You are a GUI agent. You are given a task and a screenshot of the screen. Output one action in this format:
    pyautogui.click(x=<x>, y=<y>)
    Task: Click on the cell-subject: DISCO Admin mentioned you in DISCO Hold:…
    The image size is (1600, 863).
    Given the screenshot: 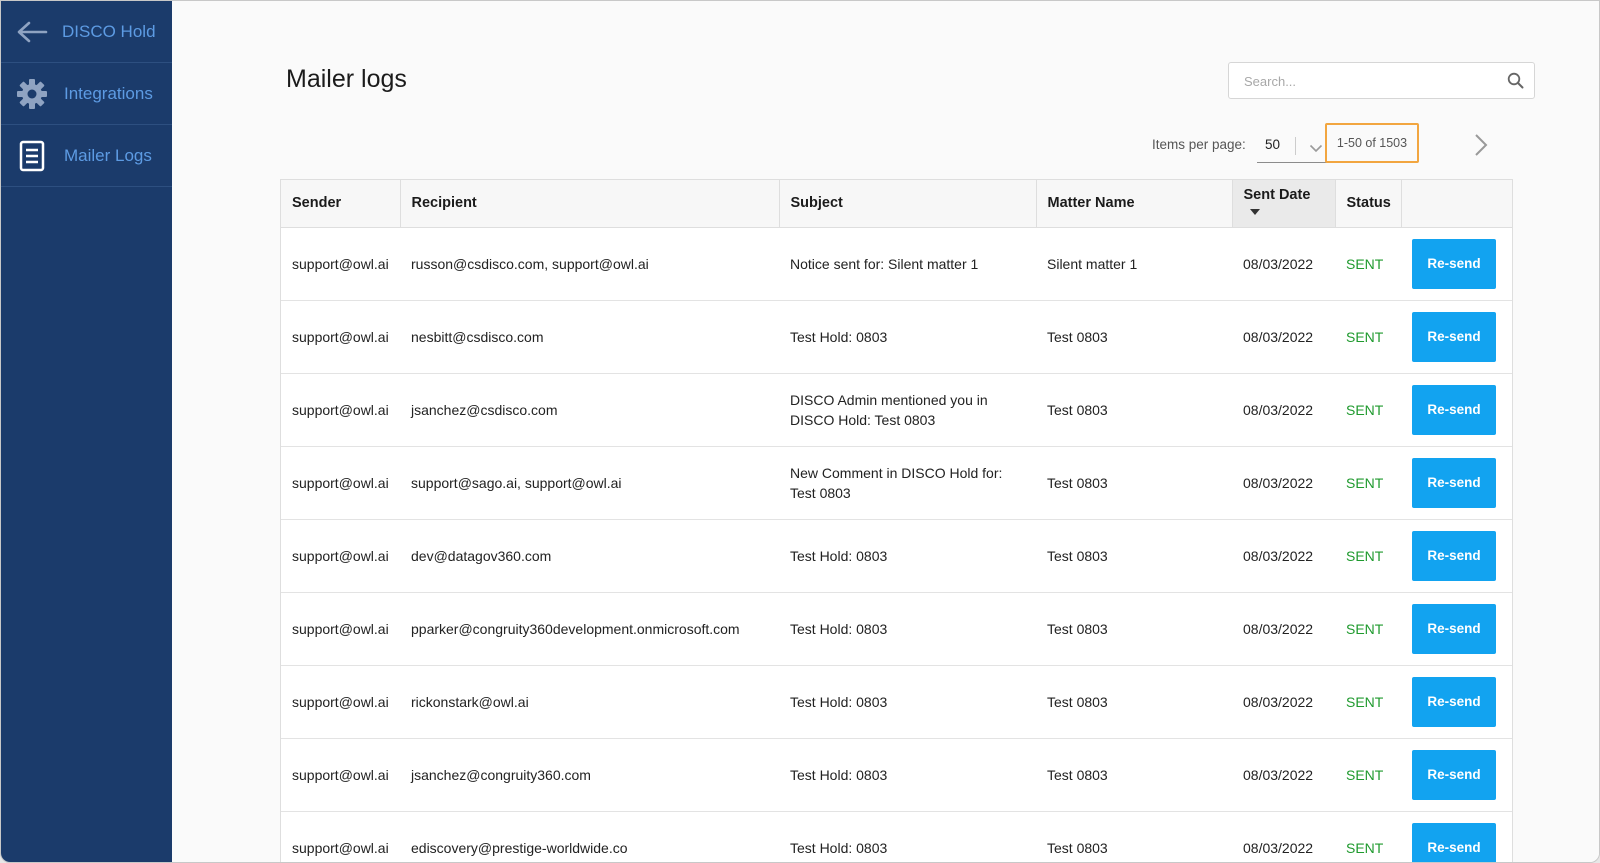 What is the action you would take?
    pyautogui.click(x=907, y=410)
    